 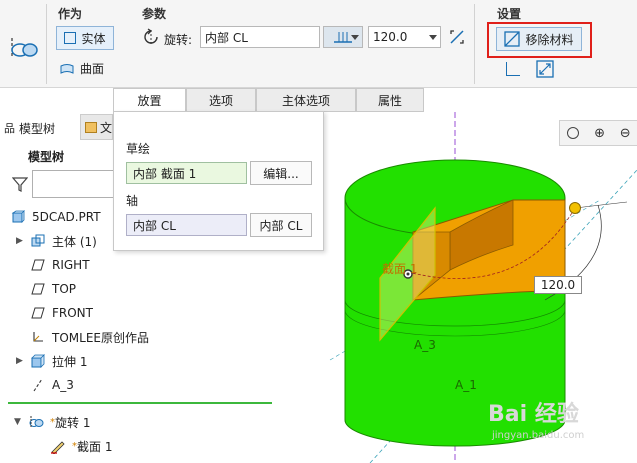 I want to click on tab-properties: 属性, so click(x=390, y=100).